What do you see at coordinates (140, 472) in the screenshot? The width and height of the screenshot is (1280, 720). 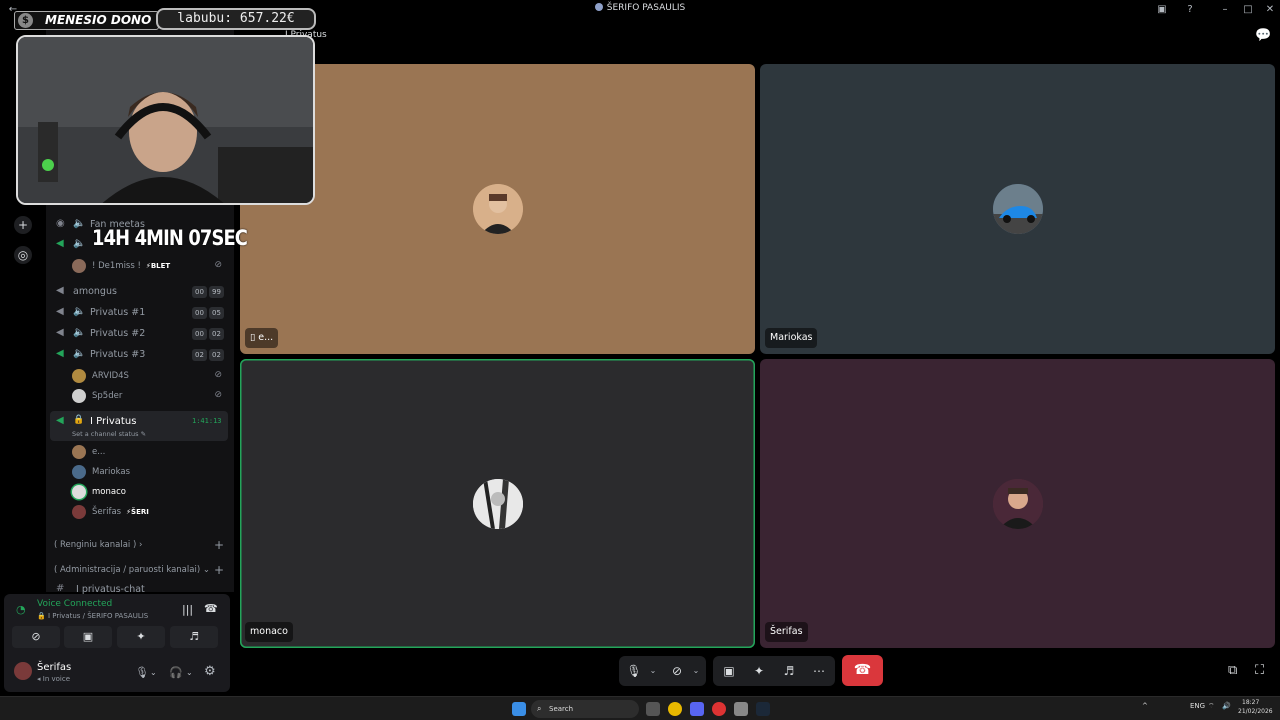 I see `voice-user: Mariokas` at bounding box center [140, 472].